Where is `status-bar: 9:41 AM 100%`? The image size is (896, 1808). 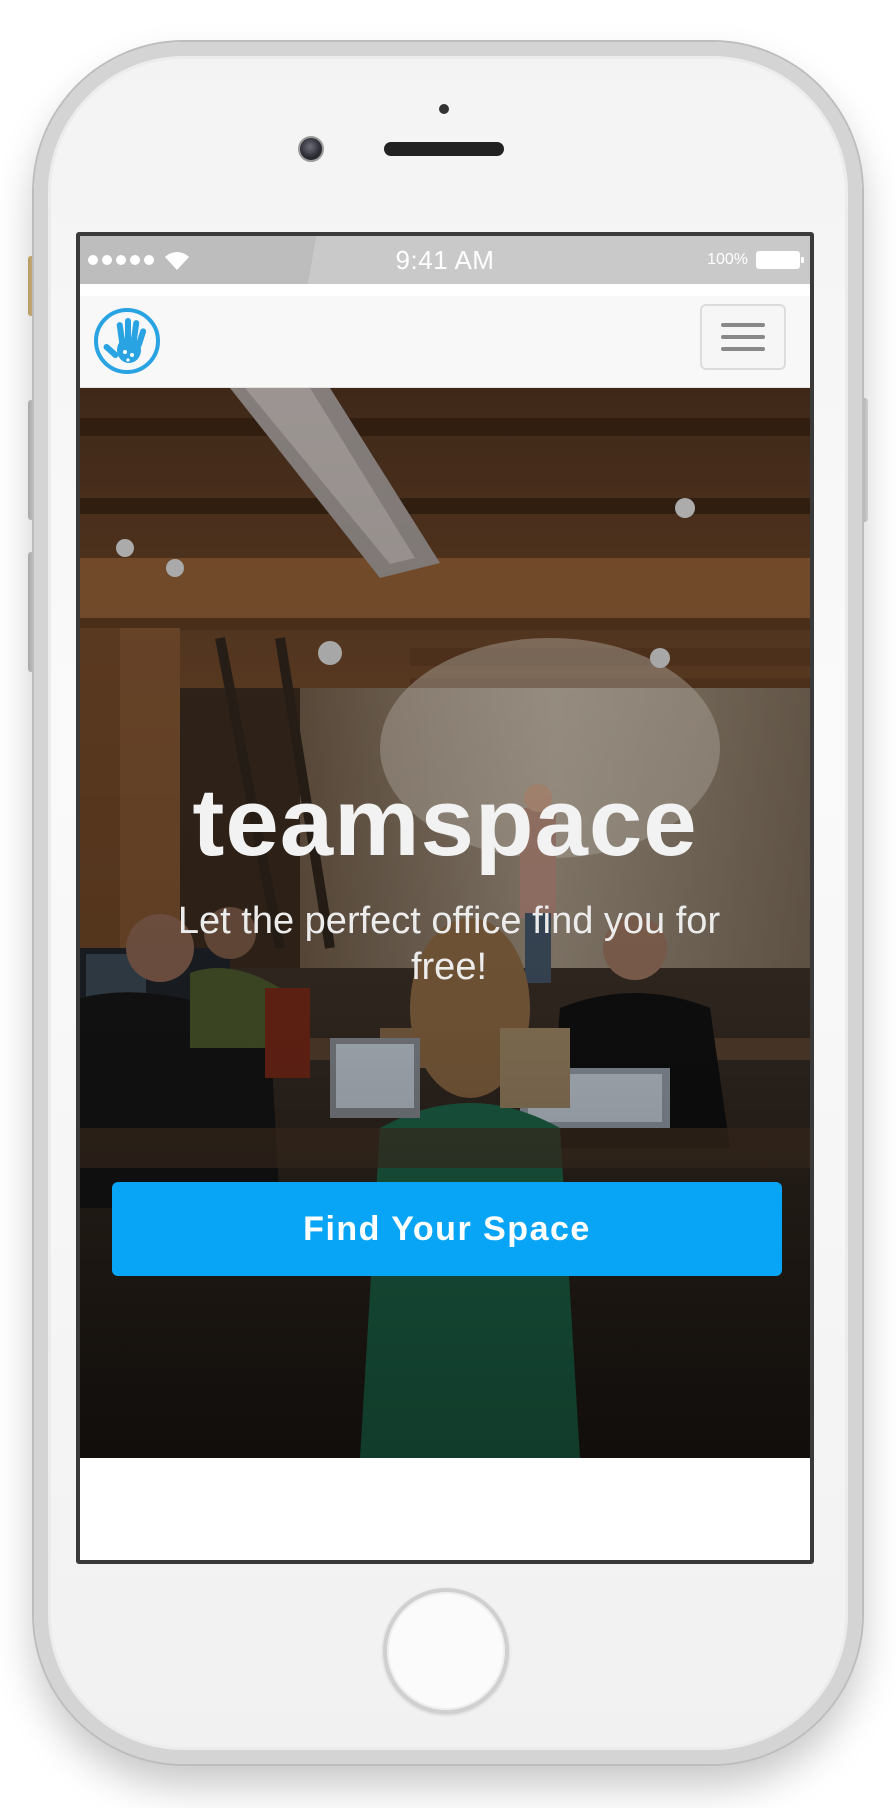
status-bar: 9:41 AM 100% is located at coordinates (445, 260).